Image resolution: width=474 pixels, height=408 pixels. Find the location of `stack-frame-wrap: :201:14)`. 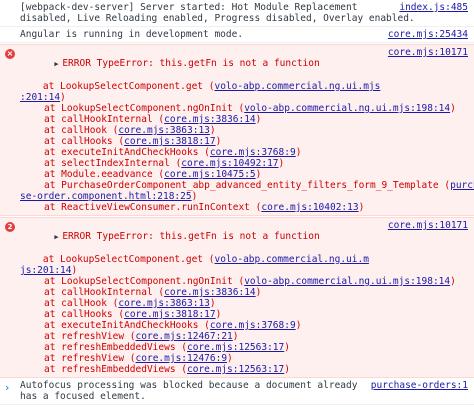

stack-frame-wrap: :201:14) is located at coordinates (43, 97).